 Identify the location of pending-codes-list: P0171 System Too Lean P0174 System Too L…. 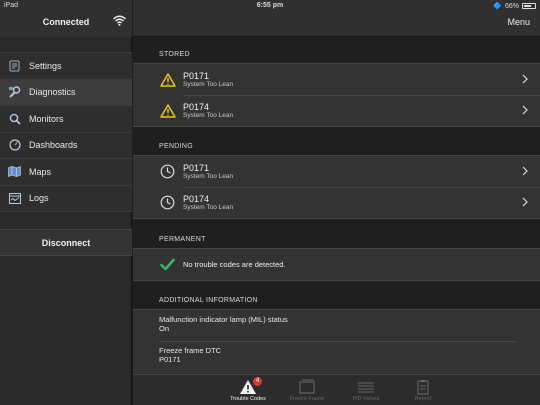
(336, 187).